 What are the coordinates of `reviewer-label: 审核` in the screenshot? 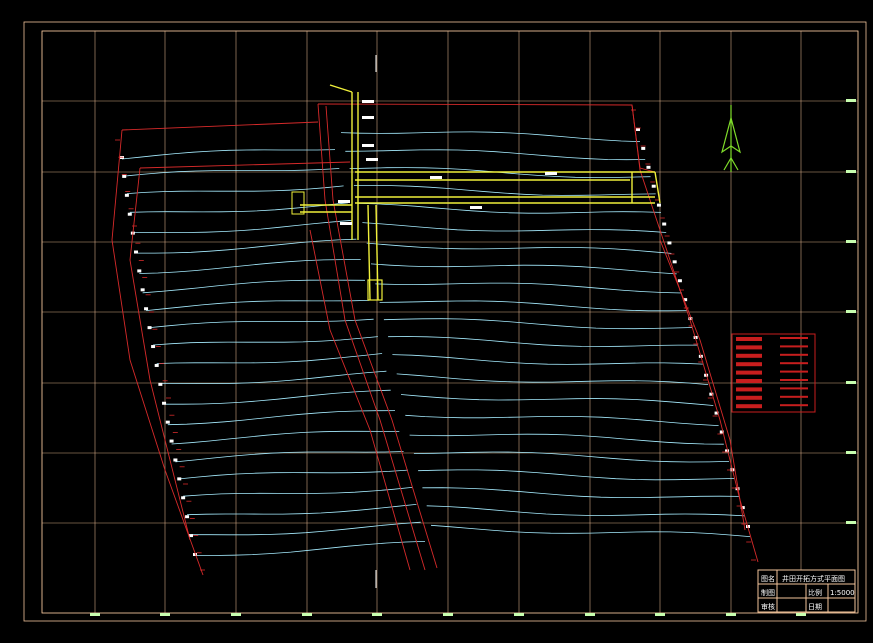 It's located at (768, 606).